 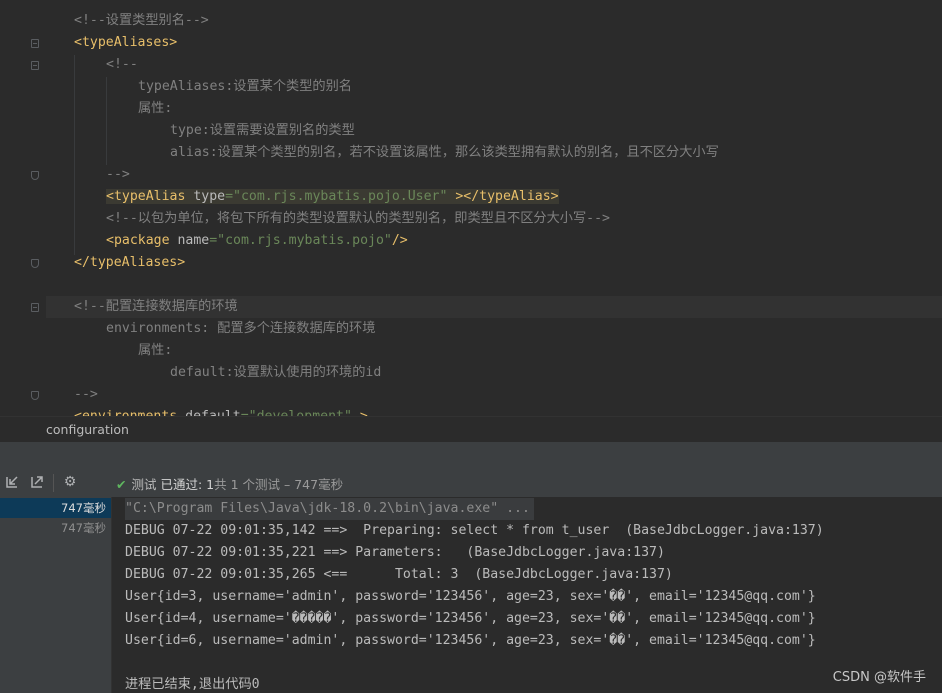 I want to click on code-token: name, so click(x=193, y=240).